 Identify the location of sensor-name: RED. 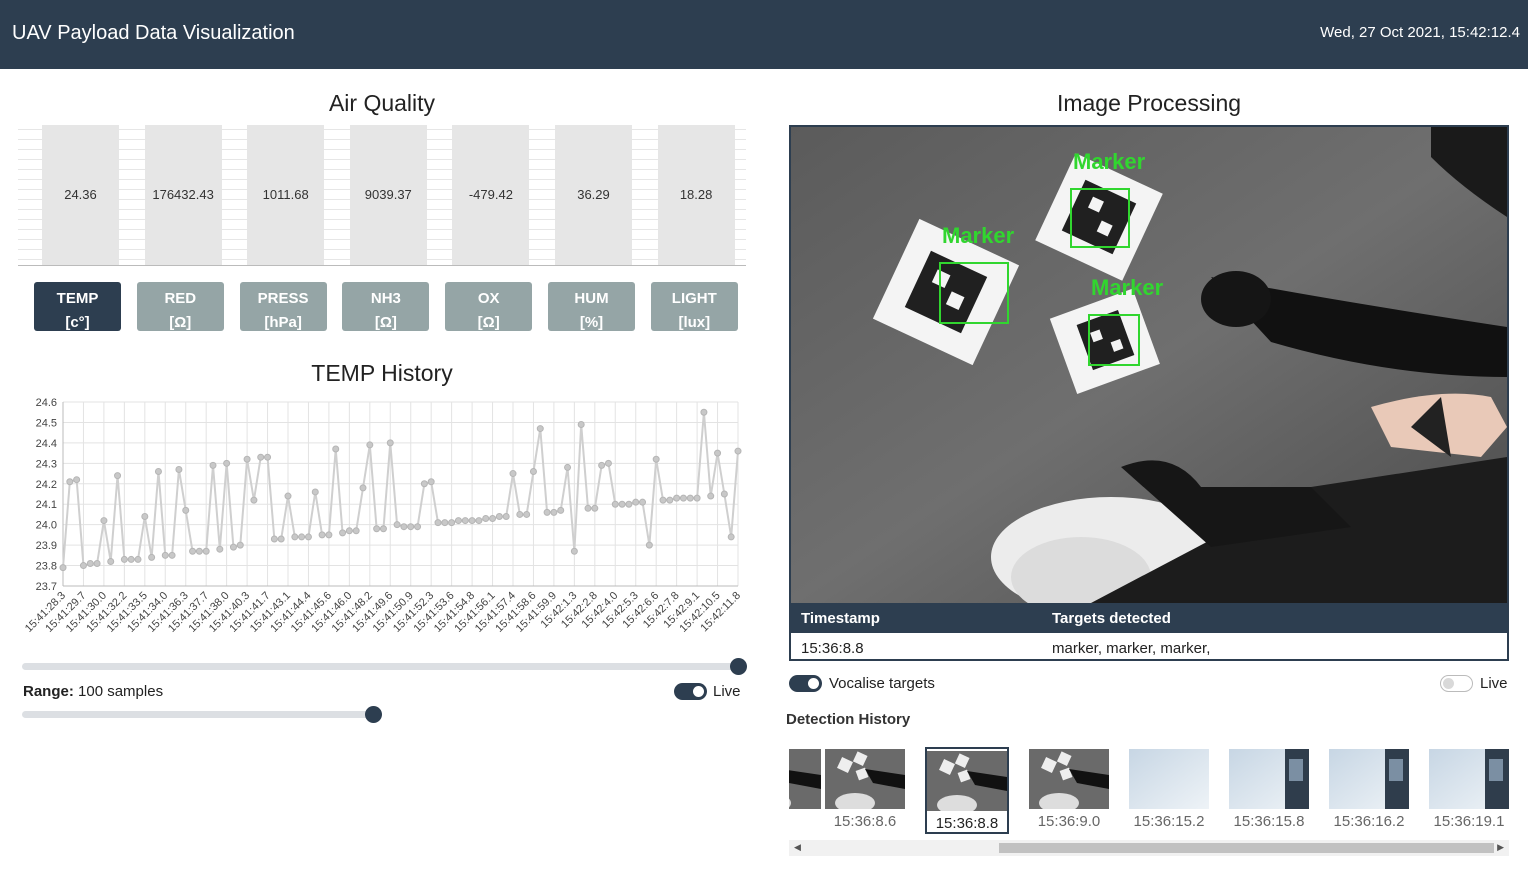
(180, 298).